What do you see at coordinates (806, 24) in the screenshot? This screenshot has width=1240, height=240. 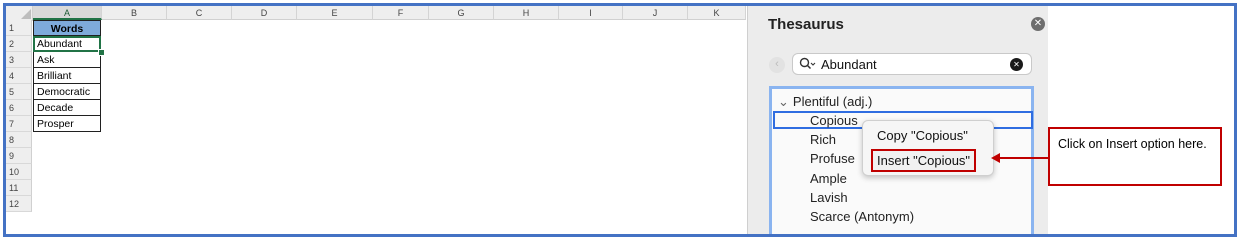 I see `pane-title: Thesaurus` at bounding box center [806, 24].